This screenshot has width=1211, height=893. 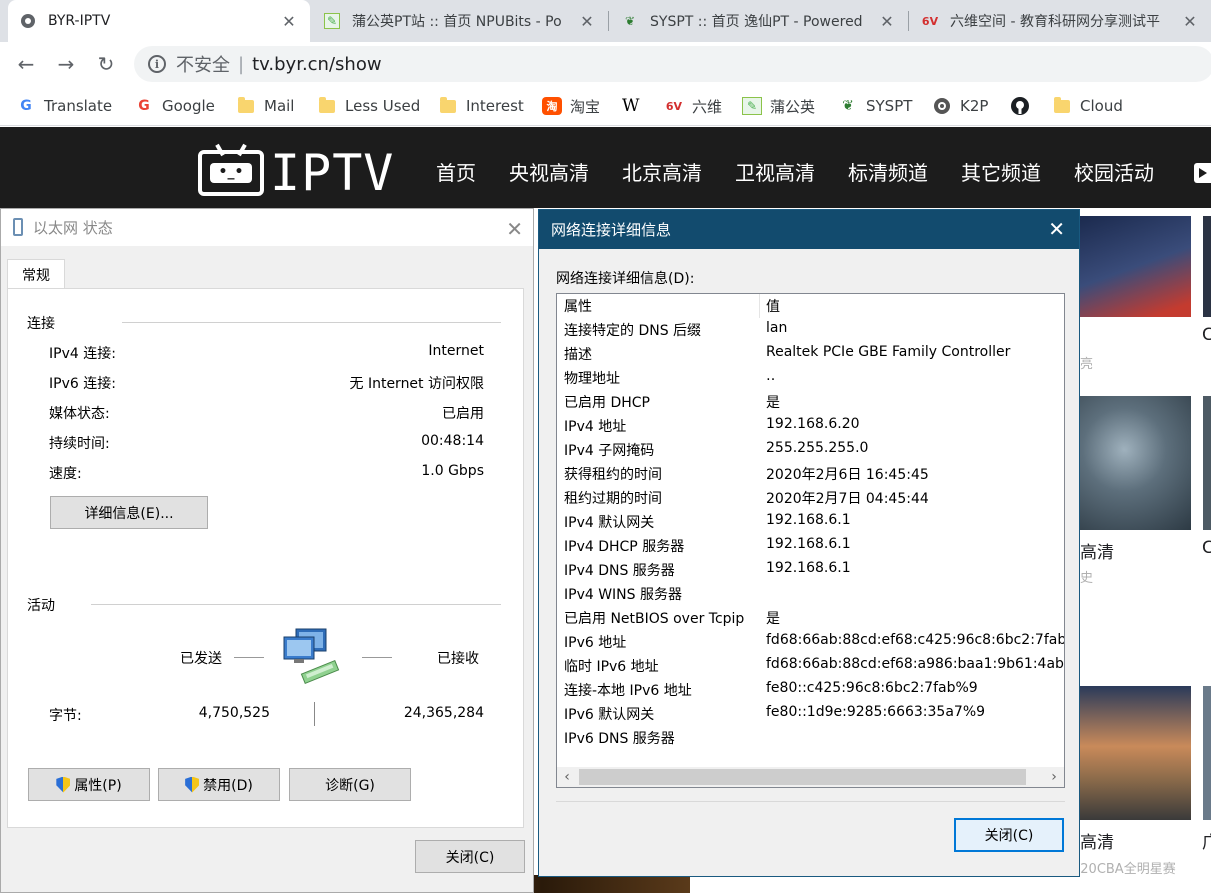 I want to click on list-item: IPv4 地址 192.168.6.20, so click(x=810, y=426).